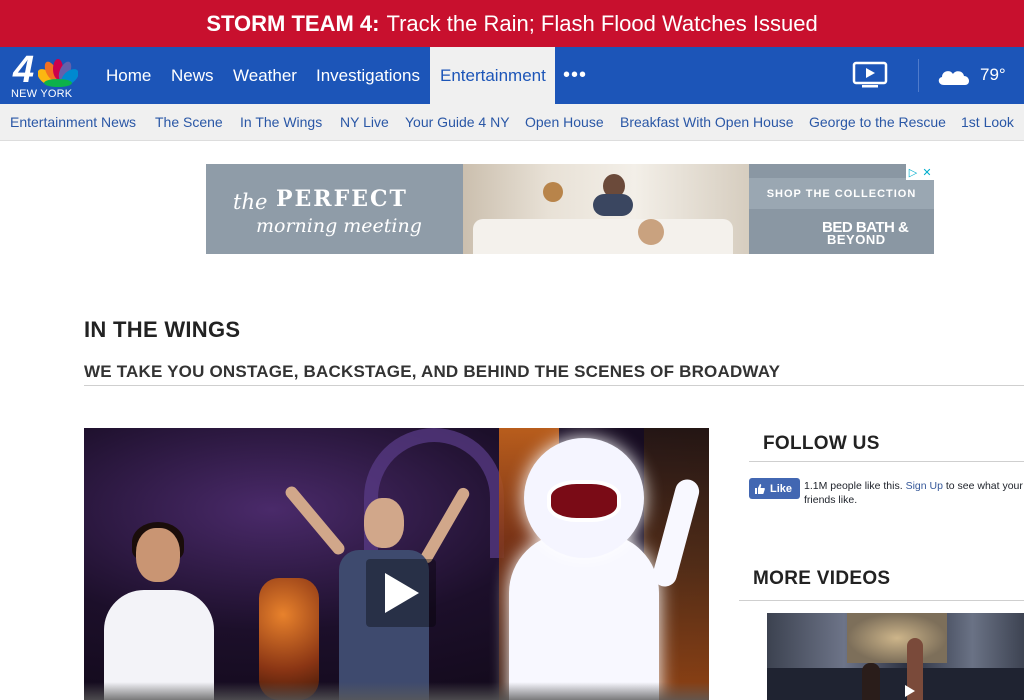 This screenshot has height=700, width=1024. I want to click on alert-label: STORM TEAM 4:, so click(293, 23).